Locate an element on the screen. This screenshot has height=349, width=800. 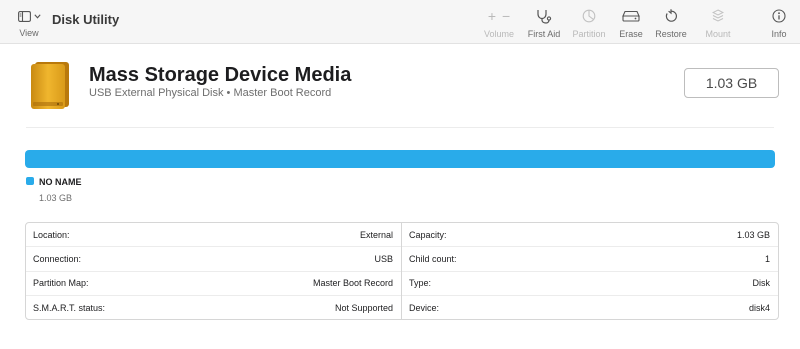
info-row: Connection: USB is located at coordinates (213, 259).